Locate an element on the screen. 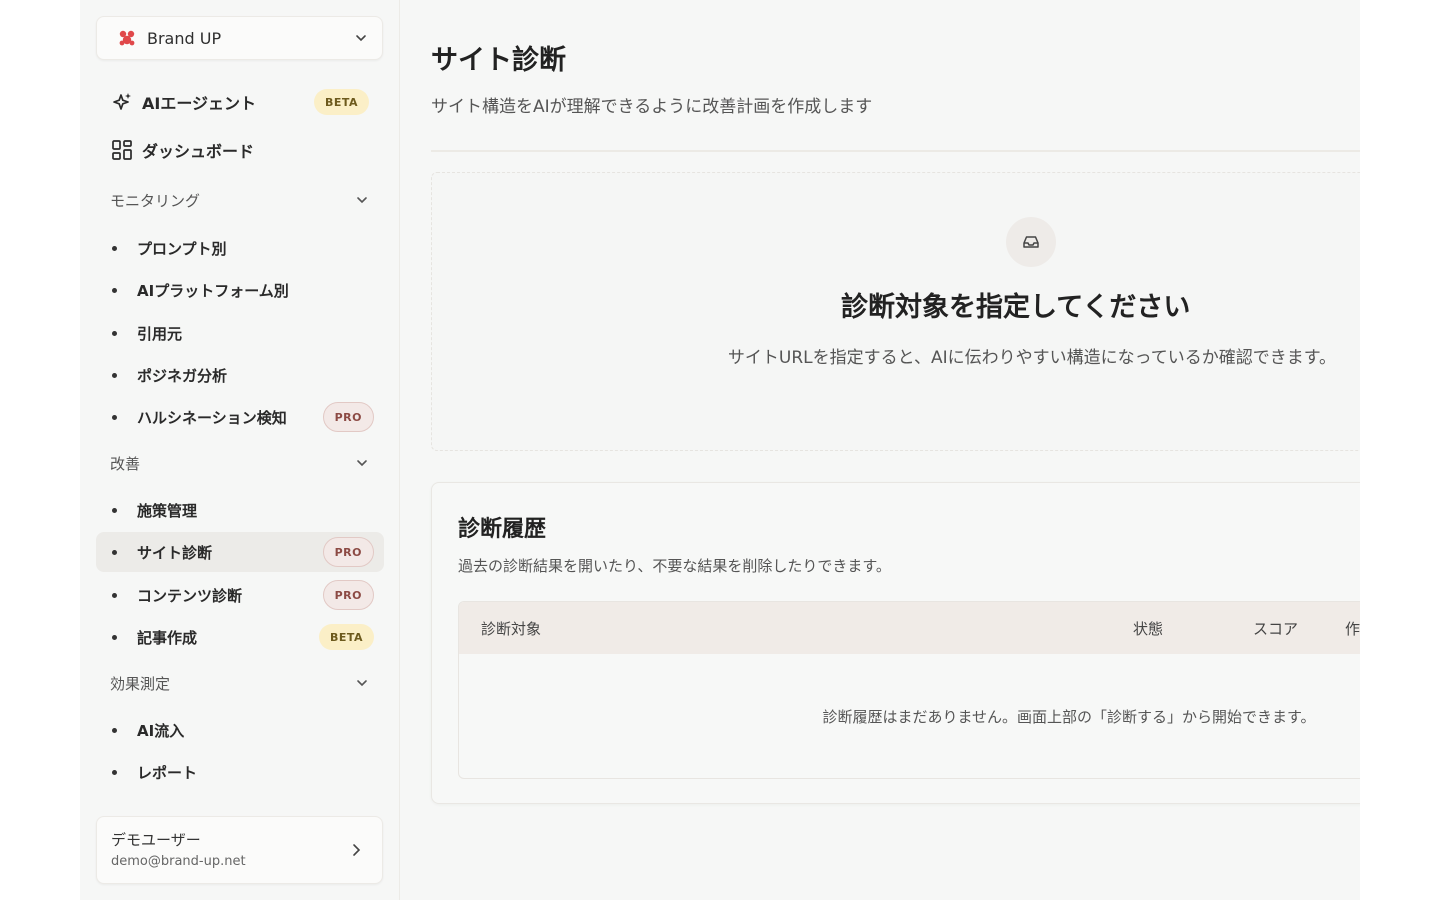 This screenshot has height=900, width=1440. nav-dashboard-label: ダッシュボード is located at coordinates (198, 151).